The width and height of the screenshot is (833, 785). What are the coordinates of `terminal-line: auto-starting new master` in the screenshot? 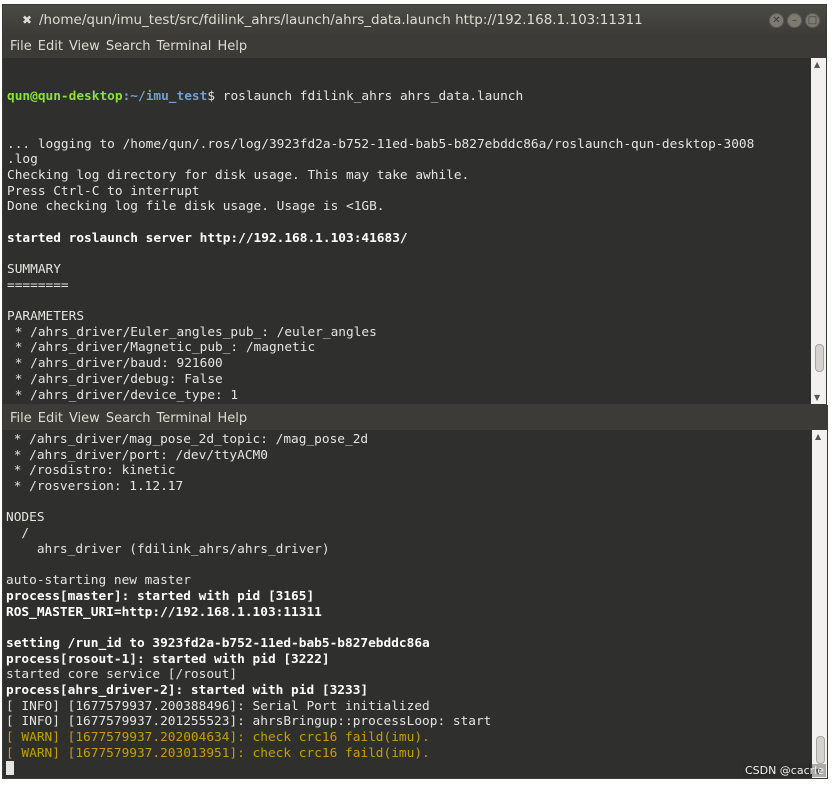 It's located at (98, 581).